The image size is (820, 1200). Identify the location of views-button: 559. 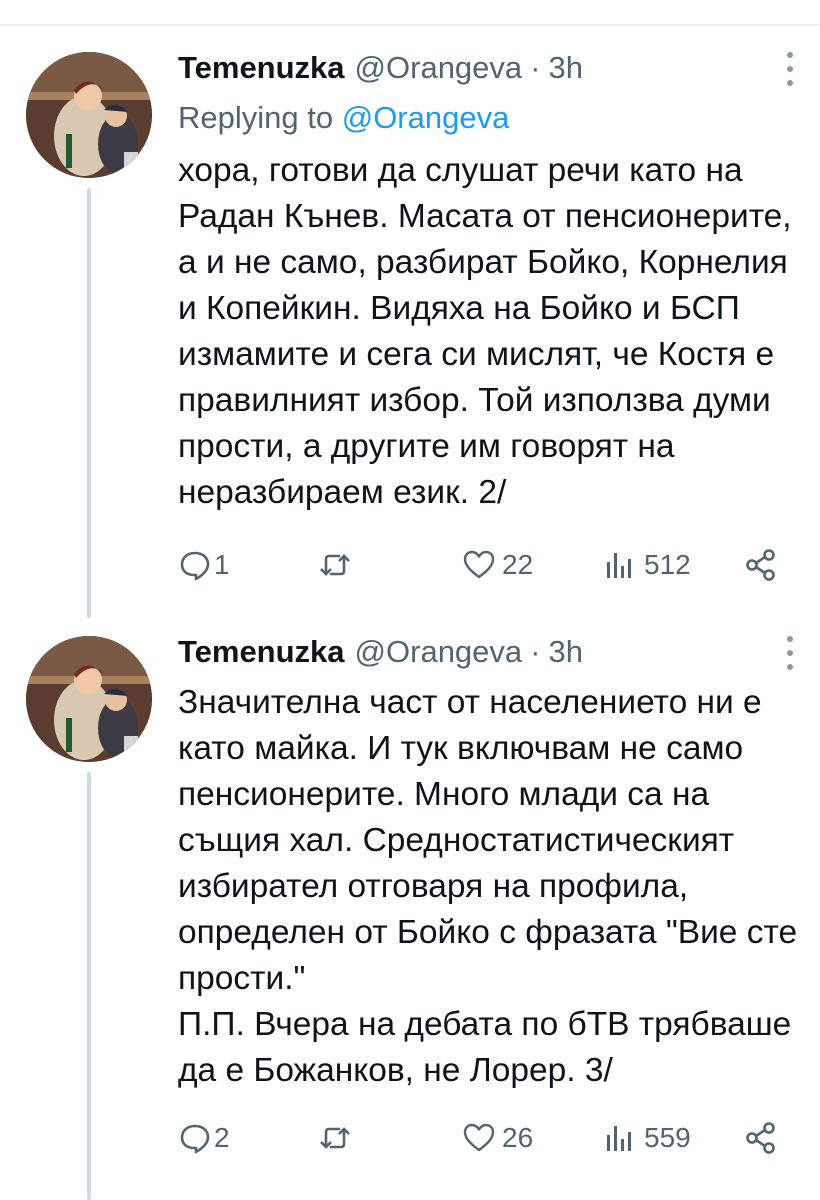
(646, 1138).